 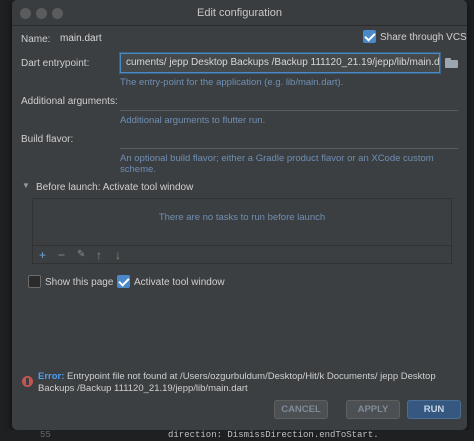 I want to click on show-page-label: Show this page, so click(x=79, y=282).